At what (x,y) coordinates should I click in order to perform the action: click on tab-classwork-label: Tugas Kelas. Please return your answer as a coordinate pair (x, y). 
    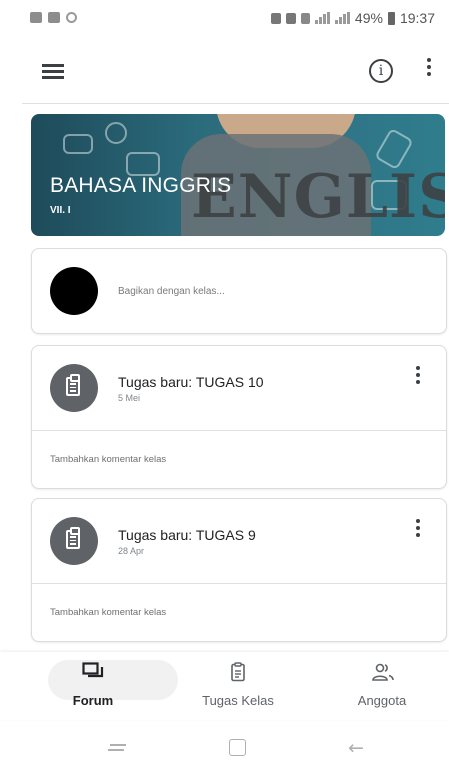
    Looking at the image, I should click on (238, 700).